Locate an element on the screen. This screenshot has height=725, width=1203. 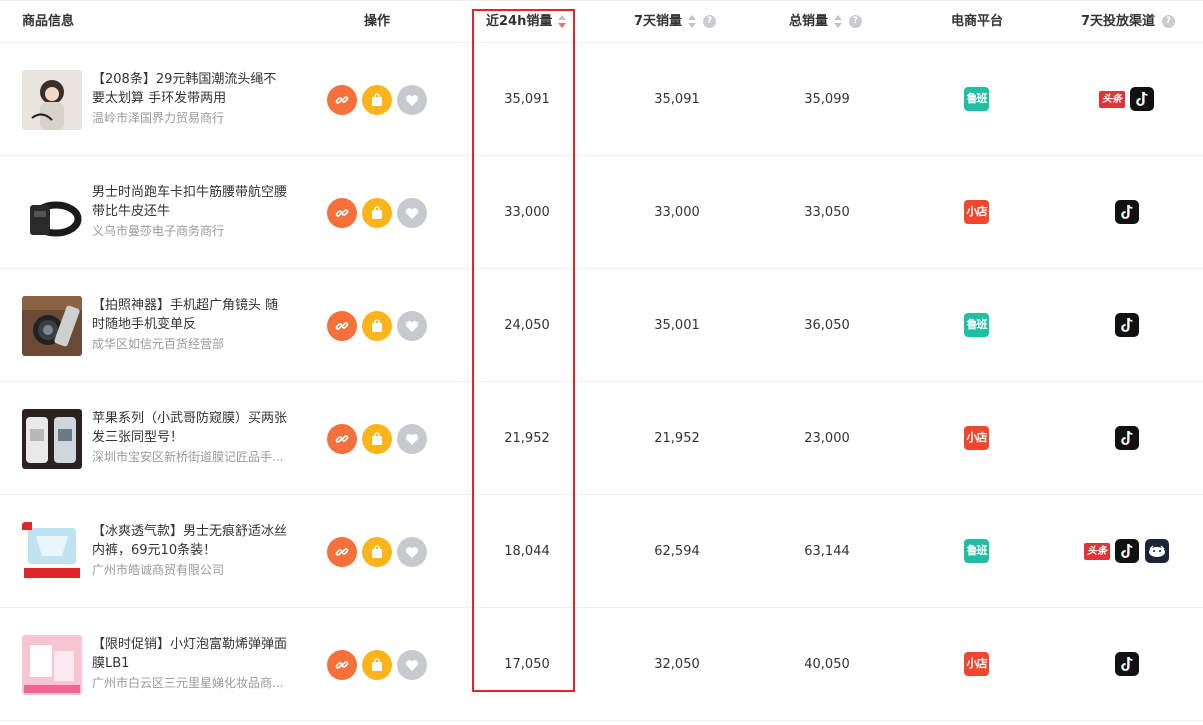
col-sales-24h: 近24h销量 is located at coordinates (526, 22).